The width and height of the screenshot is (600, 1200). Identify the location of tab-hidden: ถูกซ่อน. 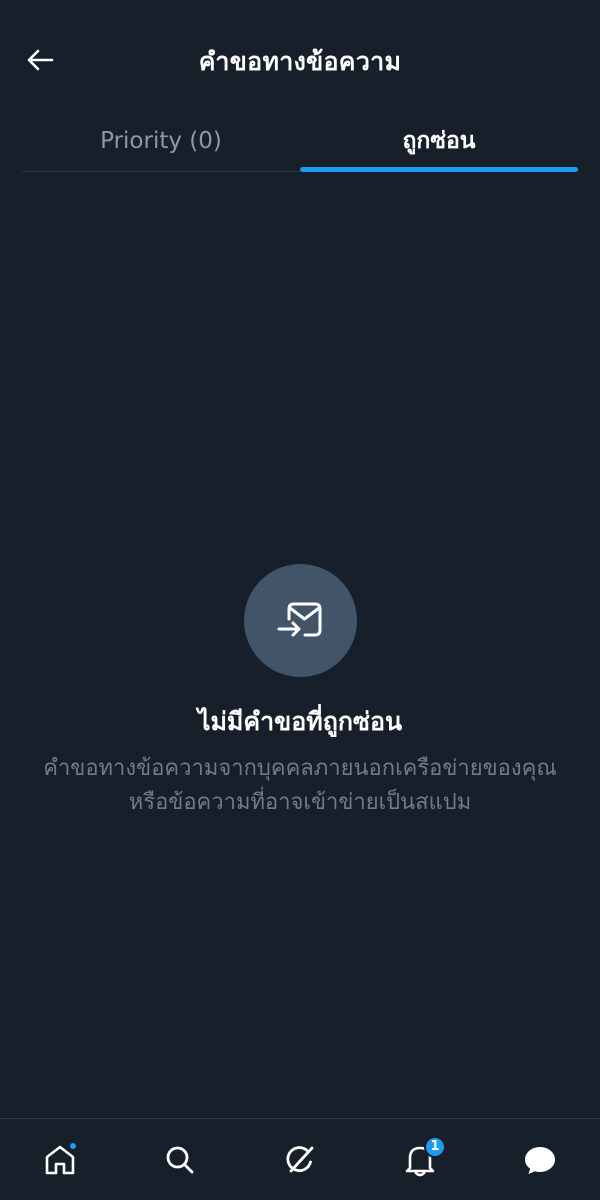
(439, 141).